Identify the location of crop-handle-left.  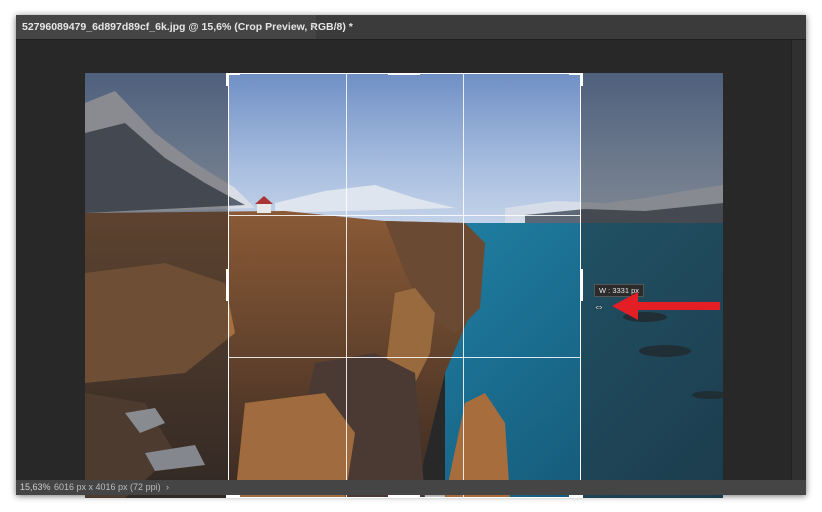
(227, 285).